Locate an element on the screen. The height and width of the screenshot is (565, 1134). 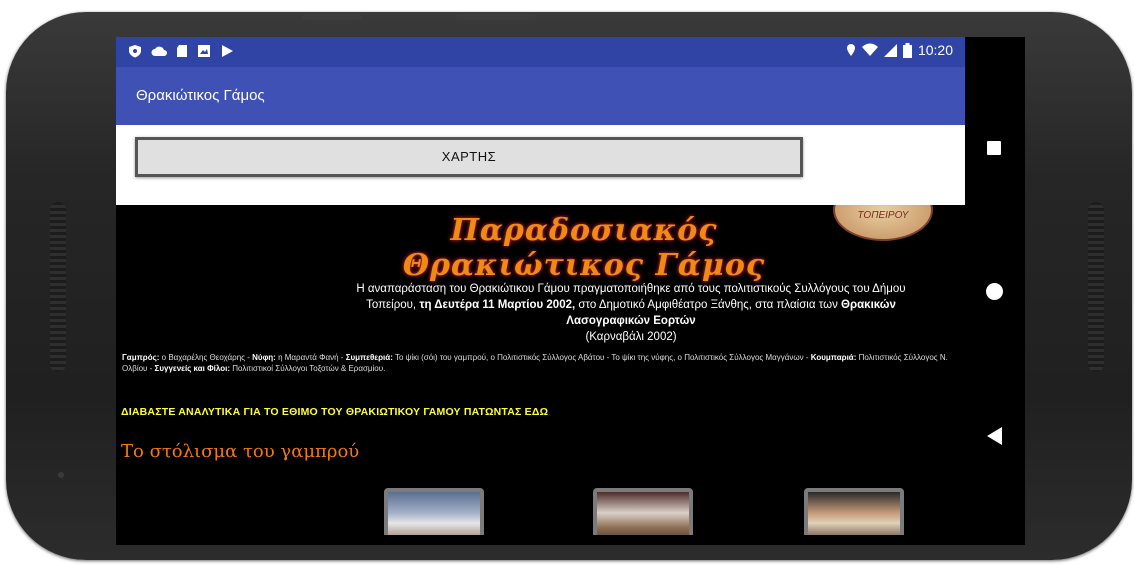
play-store-icon is located at coordinates (227, 51).